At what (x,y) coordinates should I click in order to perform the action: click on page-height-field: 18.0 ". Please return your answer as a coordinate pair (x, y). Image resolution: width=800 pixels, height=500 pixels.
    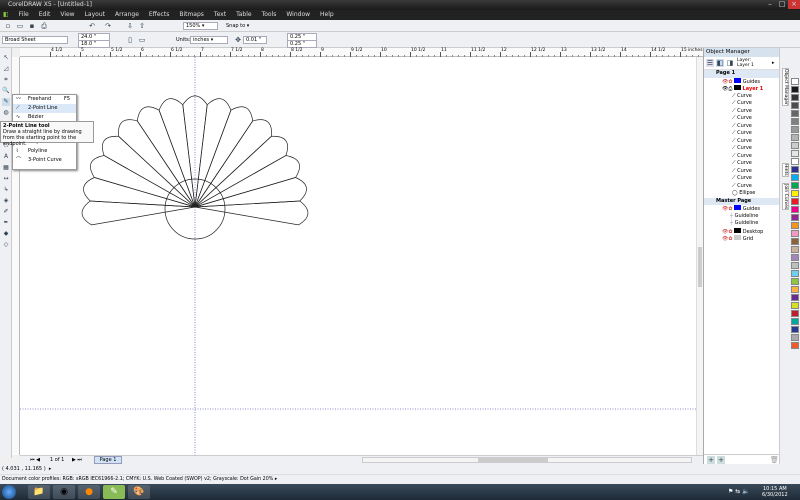
    Looking at the image, I should click on (94, 44).